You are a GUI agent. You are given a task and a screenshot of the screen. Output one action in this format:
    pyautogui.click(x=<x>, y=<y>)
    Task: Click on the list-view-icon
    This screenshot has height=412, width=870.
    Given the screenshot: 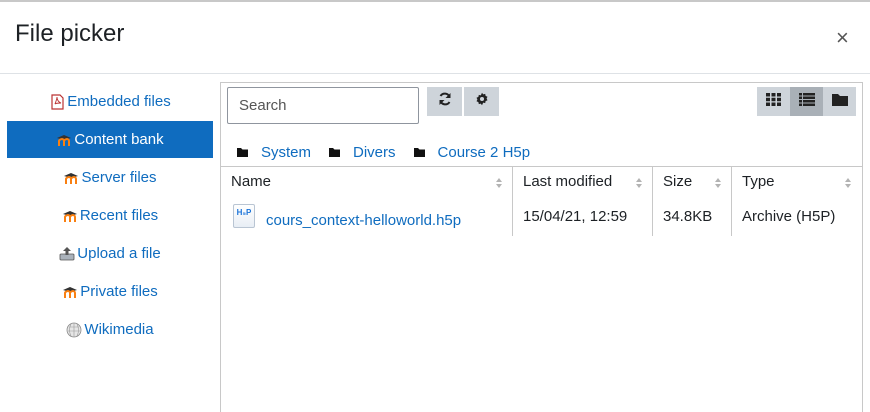 What is the action you would take?
    pyautogui.click(x=806, y=101)
    